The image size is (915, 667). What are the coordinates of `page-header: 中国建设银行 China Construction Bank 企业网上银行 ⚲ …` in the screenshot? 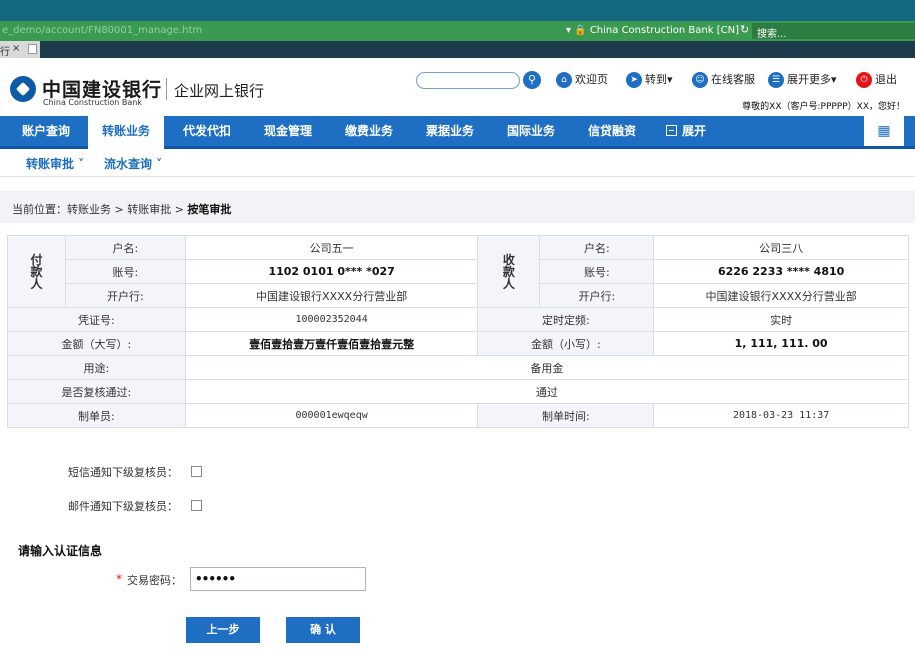 It's located at (457, 87).